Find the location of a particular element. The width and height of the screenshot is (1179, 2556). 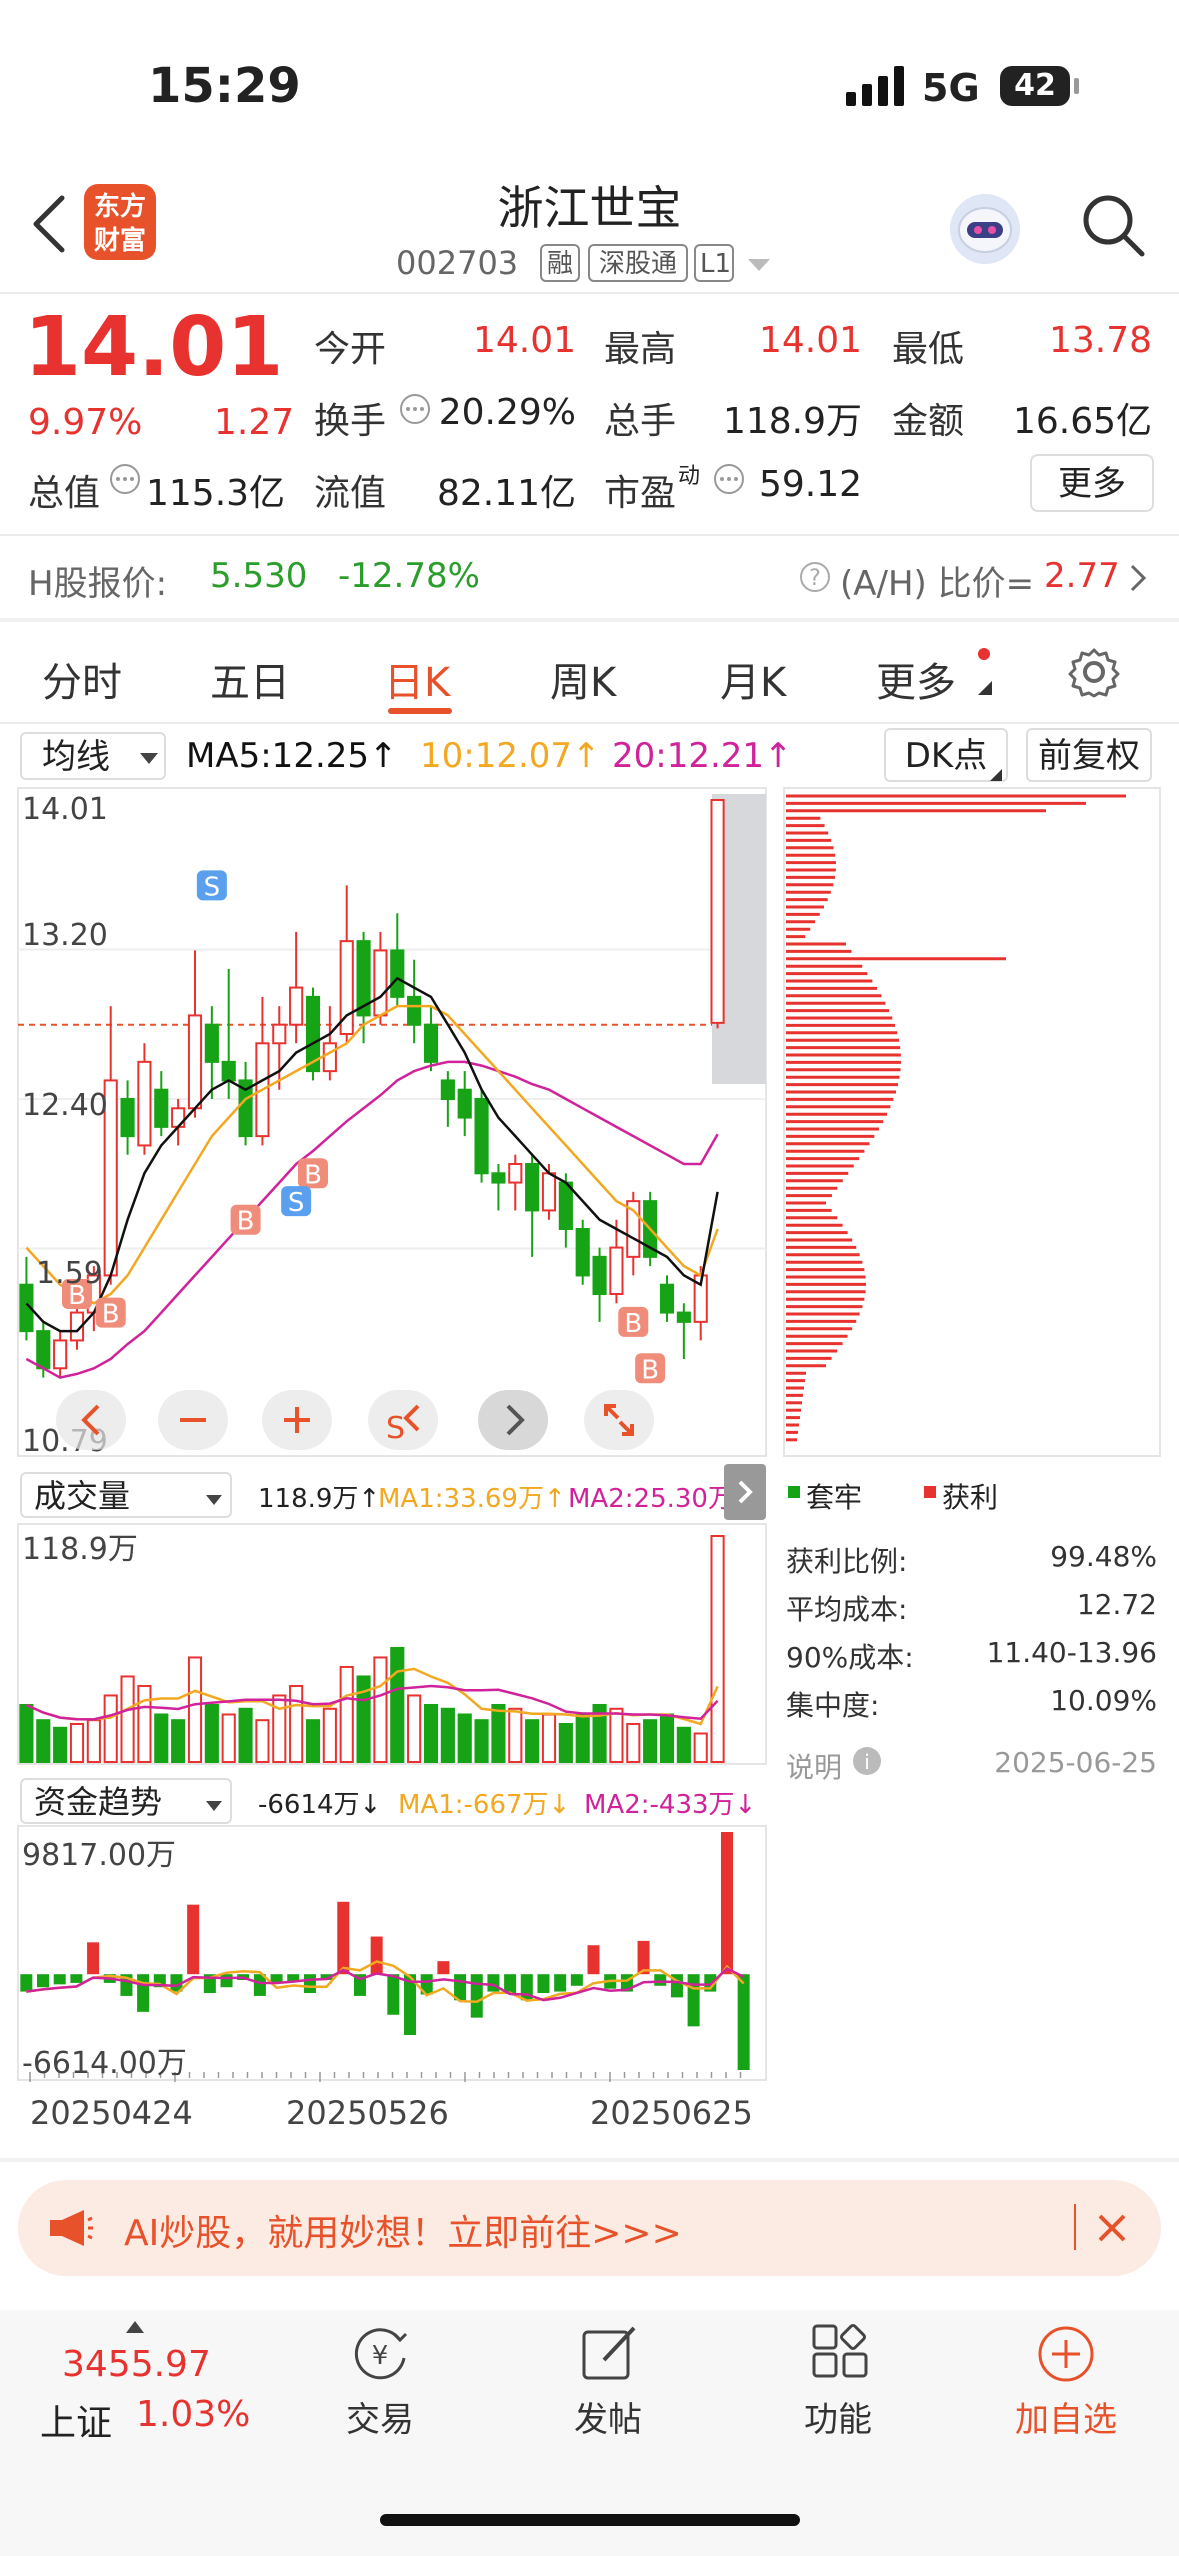

hshare-pct: -12.78% is located at coordinates (409, 576).